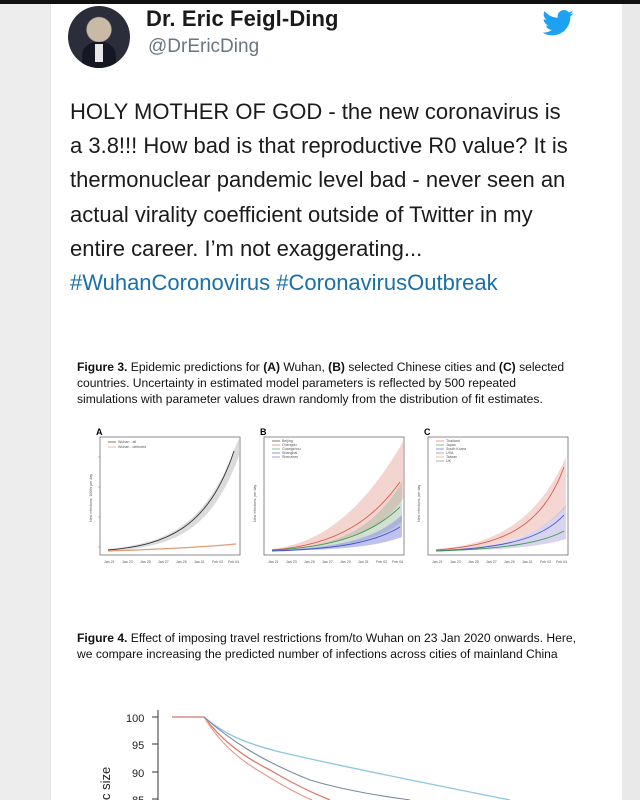  Describe the element at coordinates (195, 367) in the screenshot. I see `figure3-caption-start: Epidemic predictions for` at that location.